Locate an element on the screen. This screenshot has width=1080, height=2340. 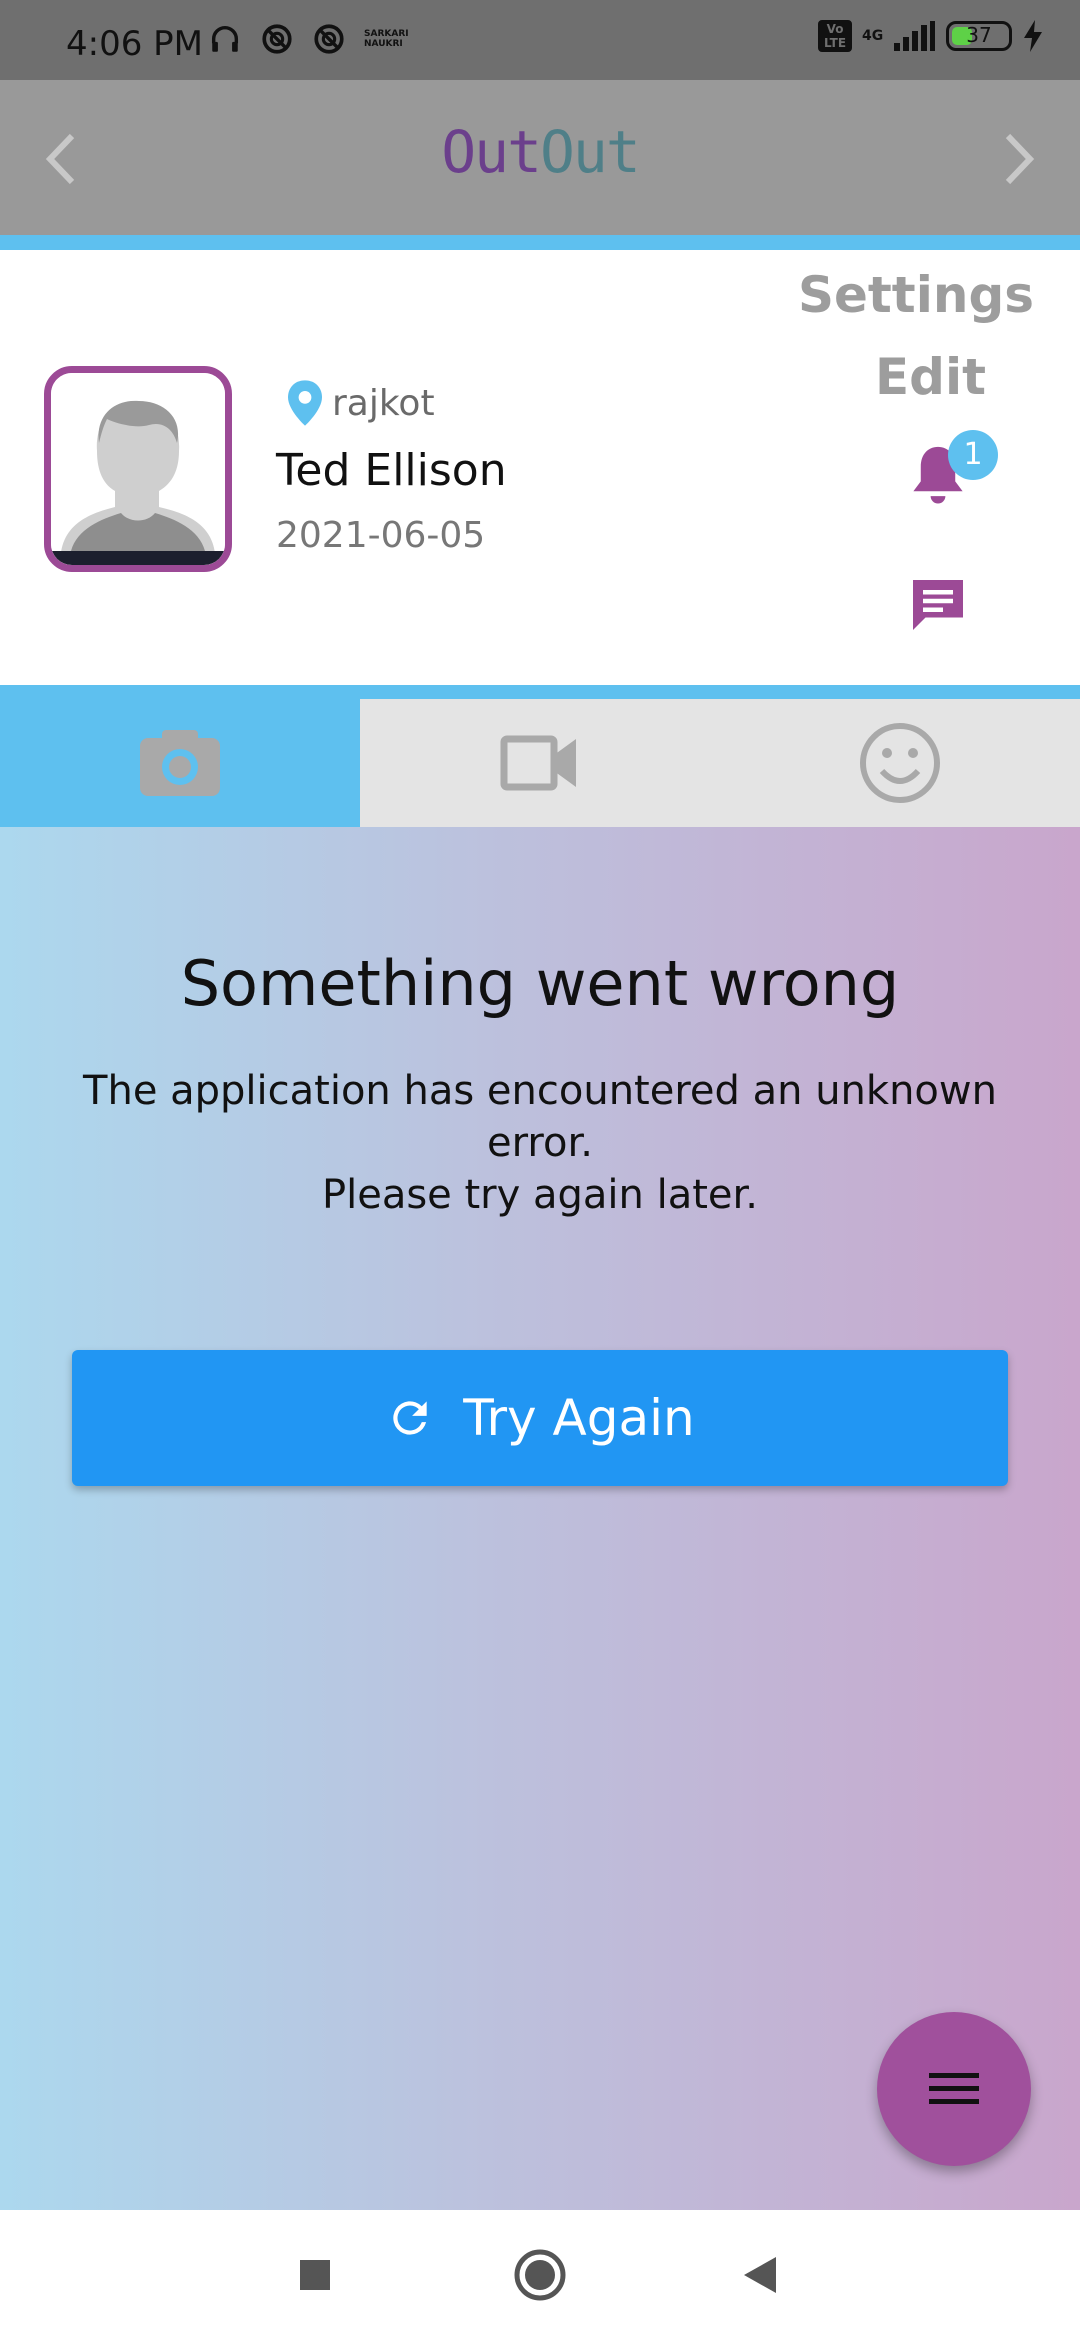
default-avatar-icon is located at coordinates (138, 469).